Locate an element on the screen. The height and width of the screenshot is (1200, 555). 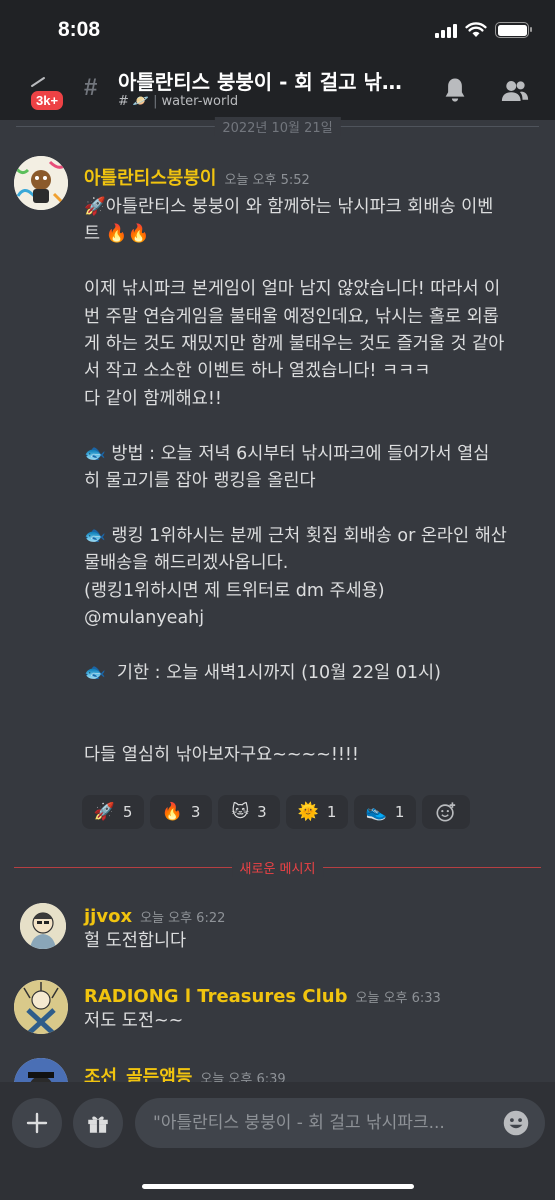
add-reaction-button is located at coordinates (446, 812).